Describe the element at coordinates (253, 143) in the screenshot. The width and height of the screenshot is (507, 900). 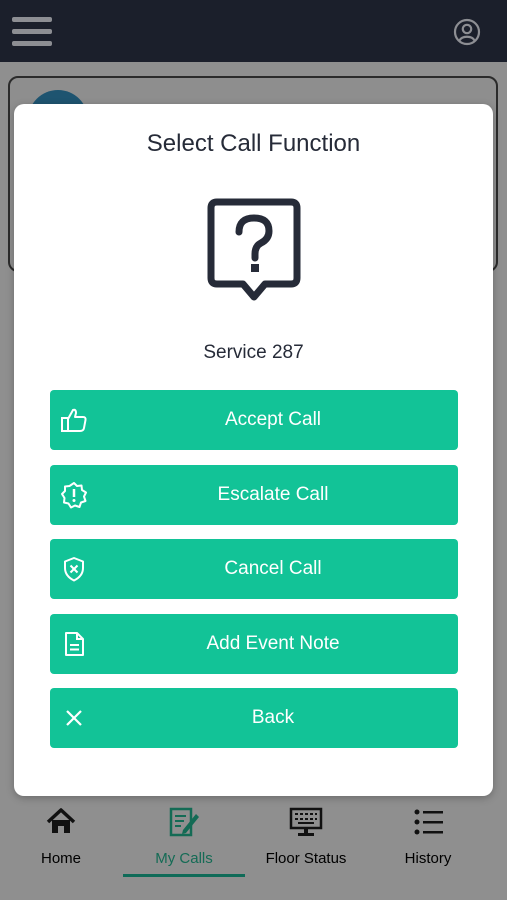
I see `dialog-title: Select Call Function` at that location.